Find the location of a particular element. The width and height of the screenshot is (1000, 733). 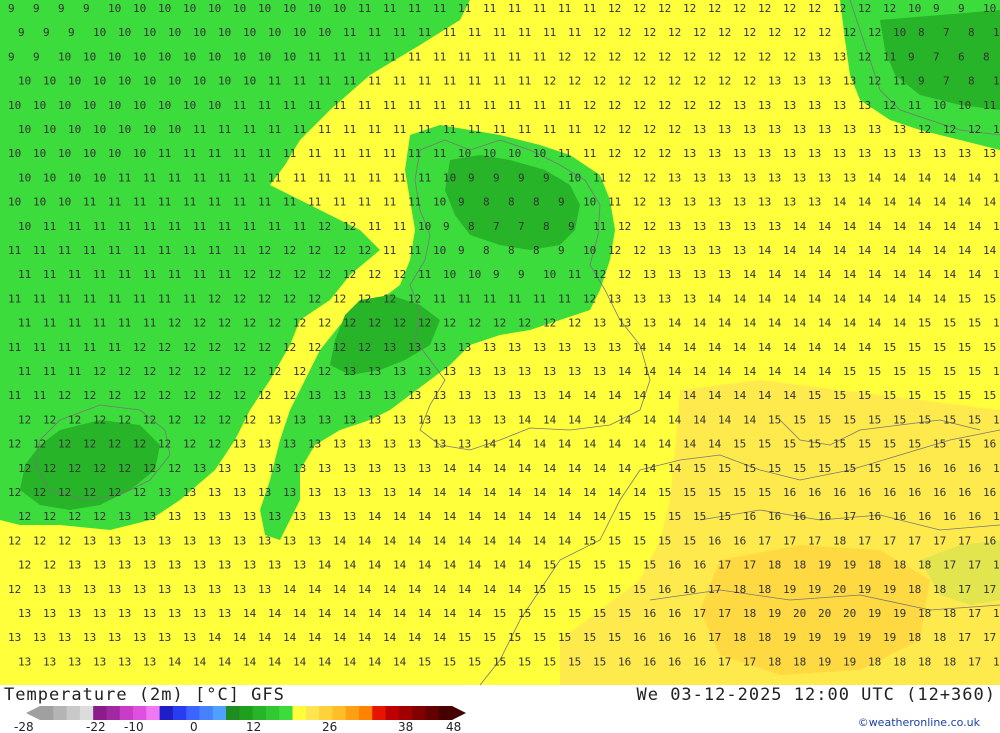

grid-temperature-value: 8 is located at coordinates (986, 56).